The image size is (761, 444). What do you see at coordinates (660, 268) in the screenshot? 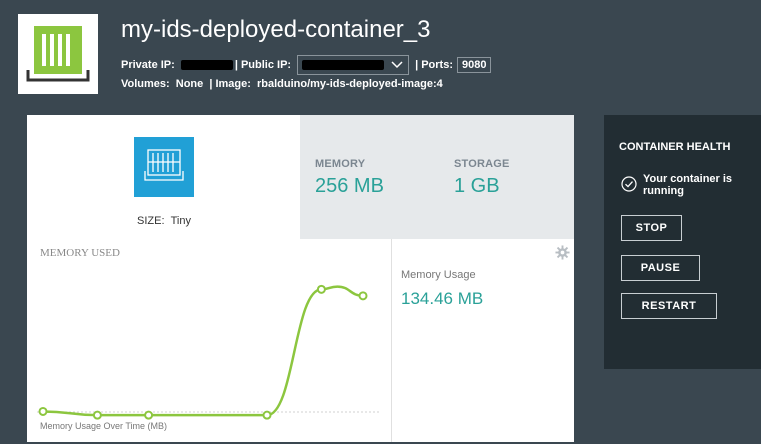
I see `pause-button: PAUSE` at bounding box center [660, 268].